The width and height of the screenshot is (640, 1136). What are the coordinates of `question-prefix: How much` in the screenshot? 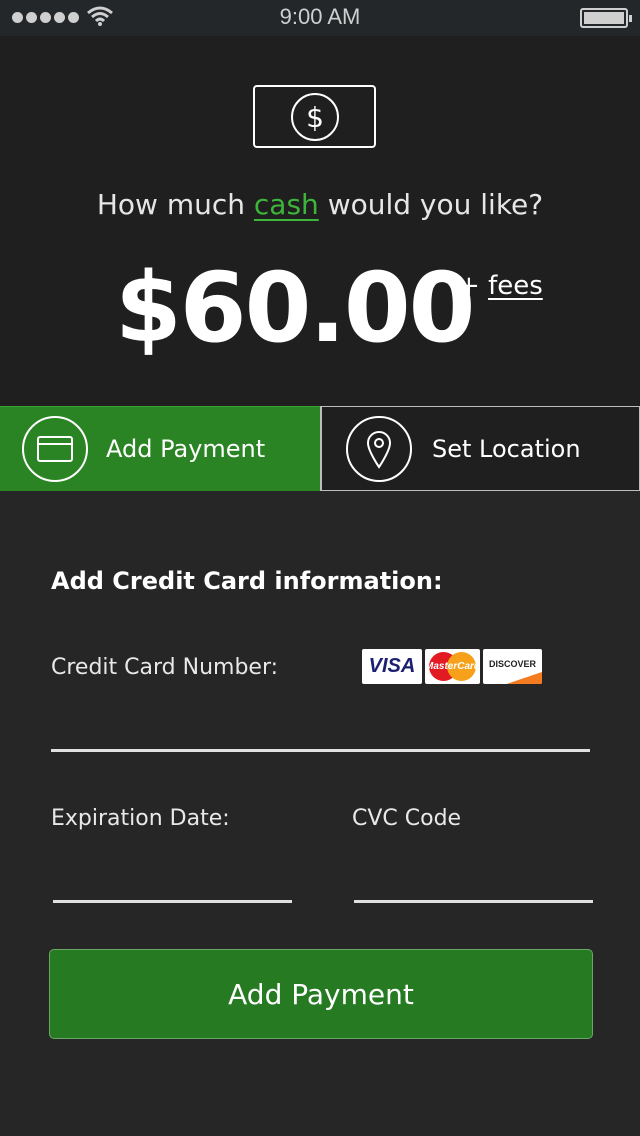 It's located at (175, 204).